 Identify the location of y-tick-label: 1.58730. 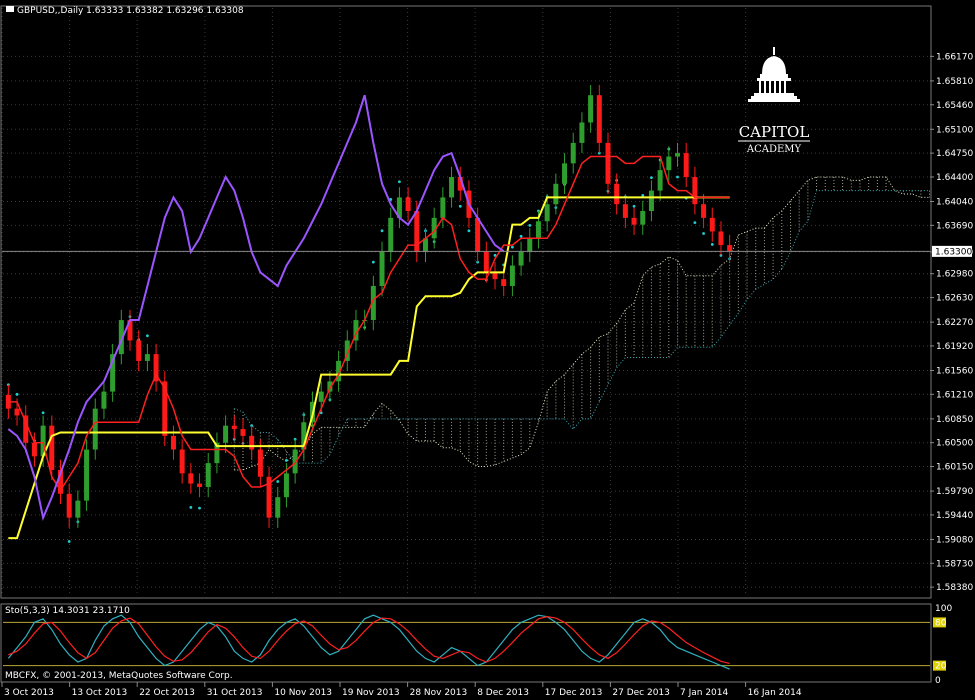
(954, 564).